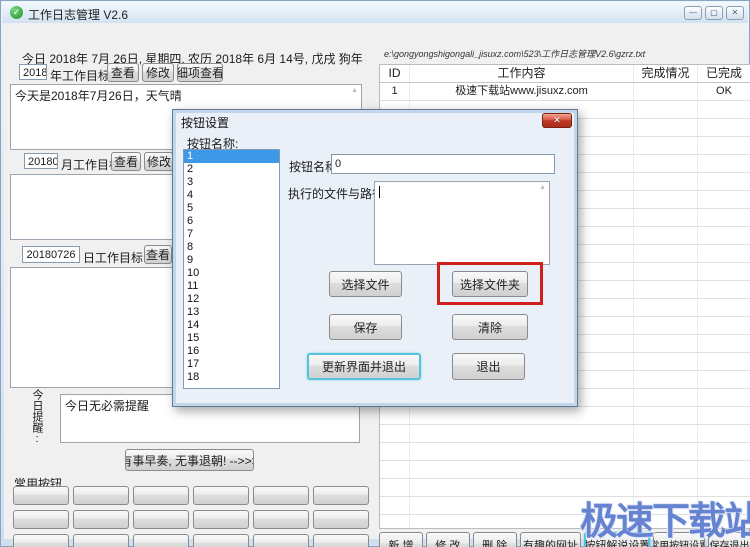  Describe the element at coordinates (462, 223) in the screenshot. I see `exec-path-textarea: ▲` at that location.